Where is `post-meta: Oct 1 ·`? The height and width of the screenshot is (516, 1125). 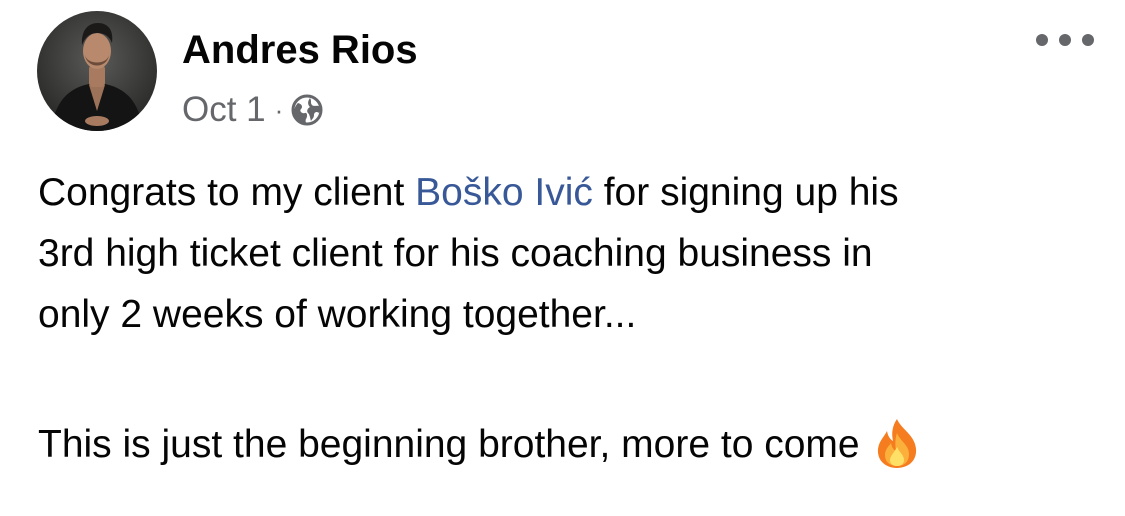 post-meta: Oct 1 · is located at coordinates (252, 110).